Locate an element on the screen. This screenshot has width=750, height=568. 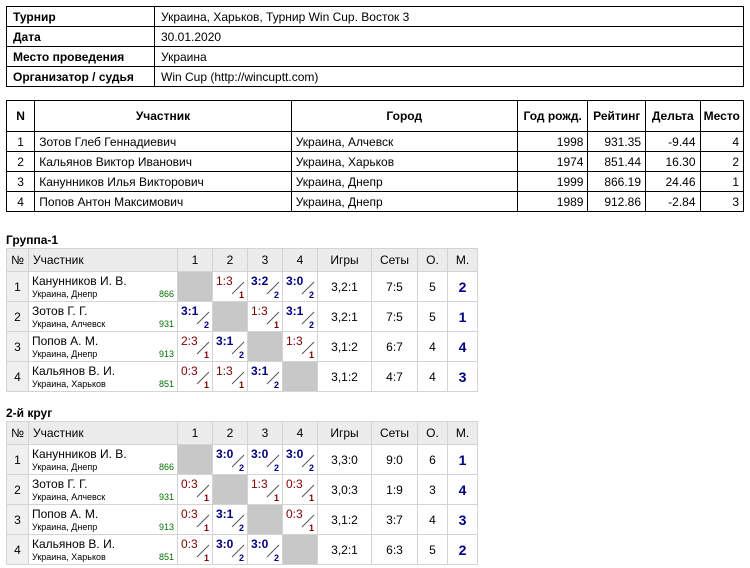
row-number: 4 is located at coordinates (17, 549).